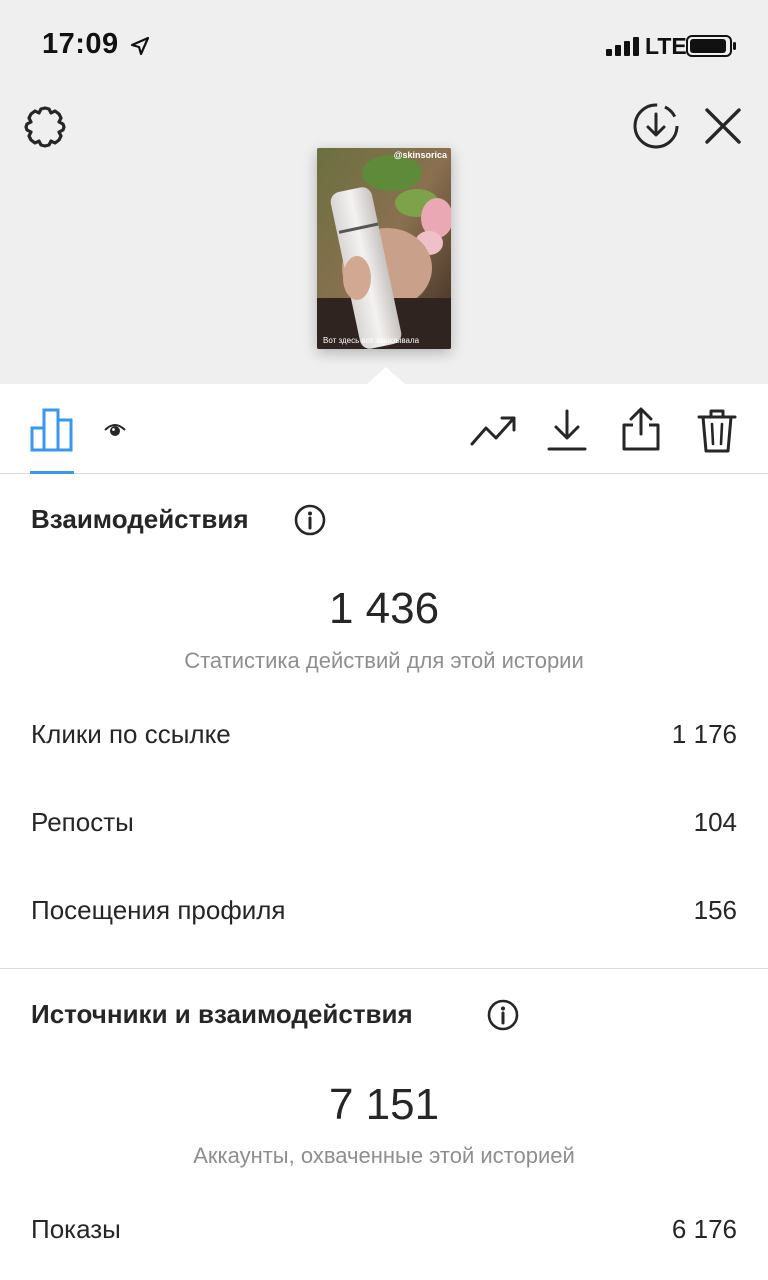  Describe the element at coordinates (704, 1229) in the screenshot. I see `impressions-value: 6 176` at that location.